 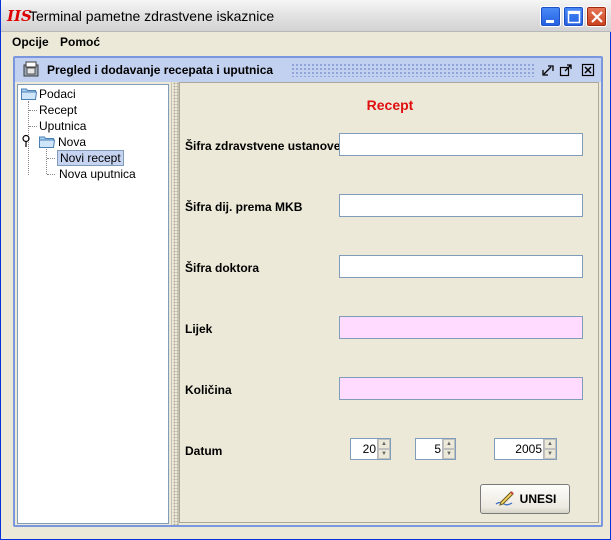 I want to click on lijek-input, so click(x=461, y=327).